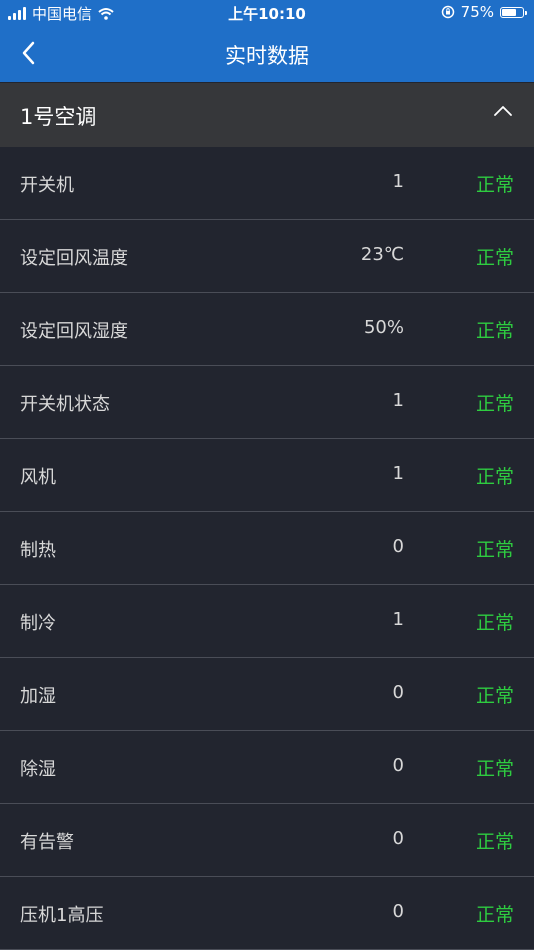  What do you see at coordinates (267, 402) in the screenshot?
I see `list-item: 开关机状态 1 正常` at bounding box center [267, 402].